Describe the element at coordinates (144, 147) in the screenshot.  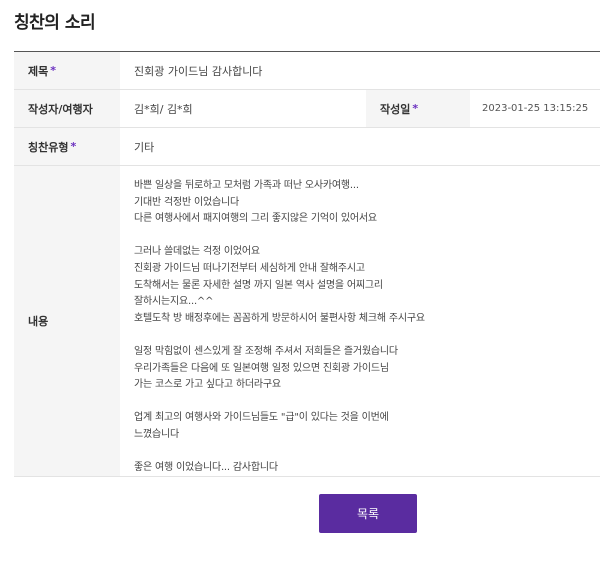
I see `type-value: 기타` at that location.